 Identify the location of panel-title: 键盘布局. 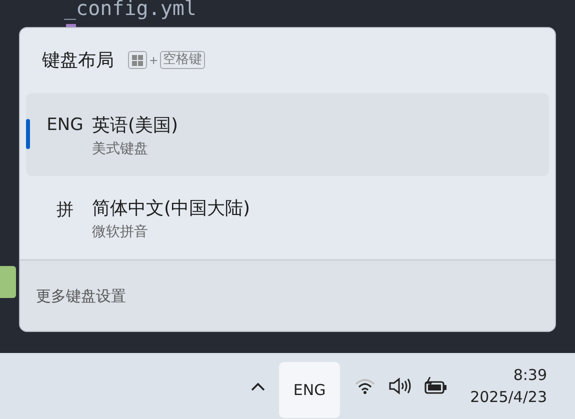
(78, 60).